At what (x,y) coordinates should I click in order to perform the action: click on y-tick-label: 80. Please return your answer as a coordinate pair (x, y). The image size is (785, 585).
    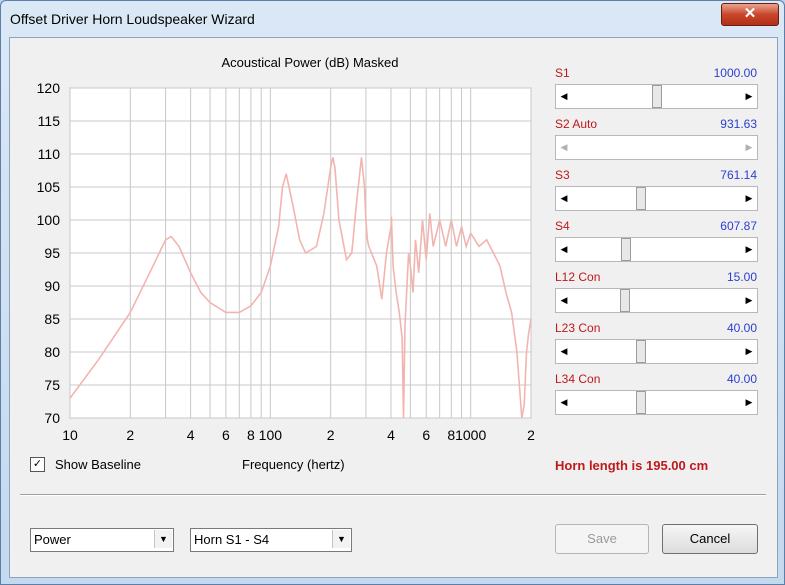
    Looking at the image, I should click on (52, 352).